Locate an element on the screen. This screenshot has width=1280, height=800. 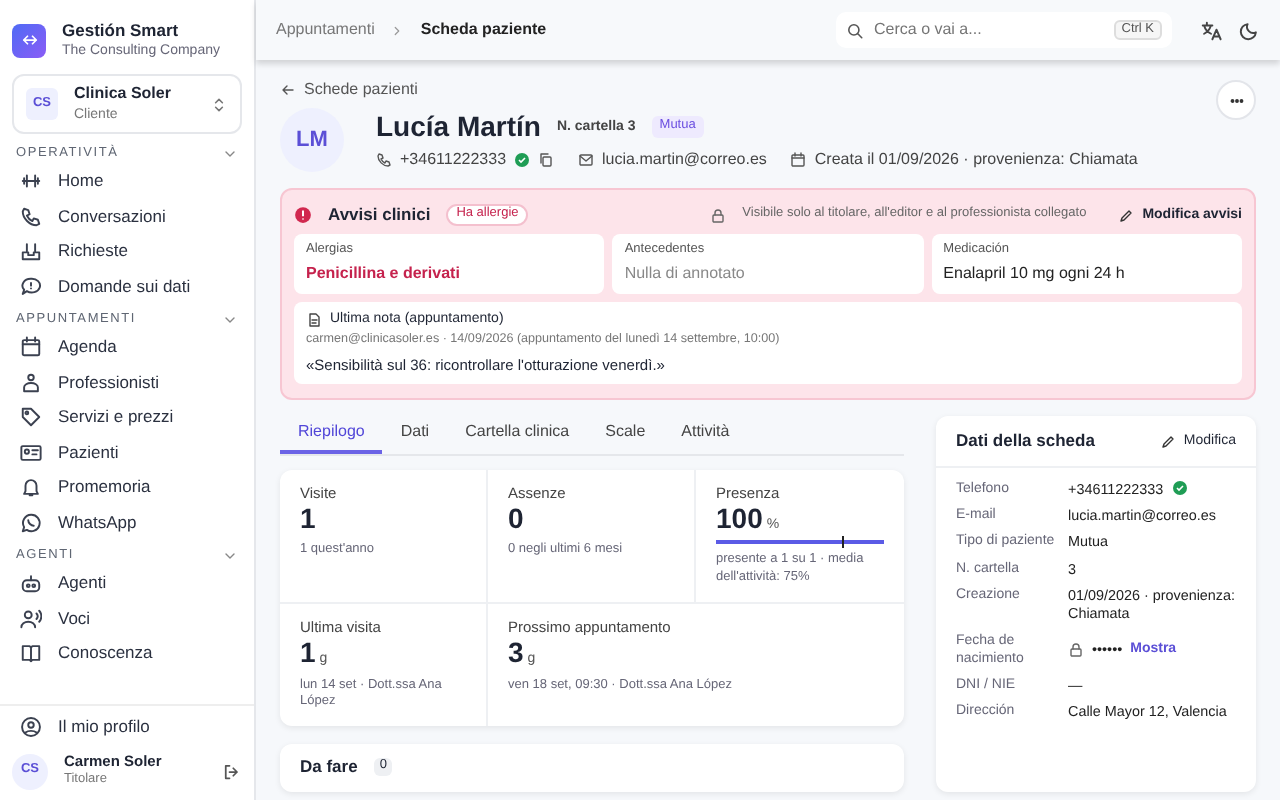
nav-item: Servizi e prezzi is located at coordinates (127, 418).